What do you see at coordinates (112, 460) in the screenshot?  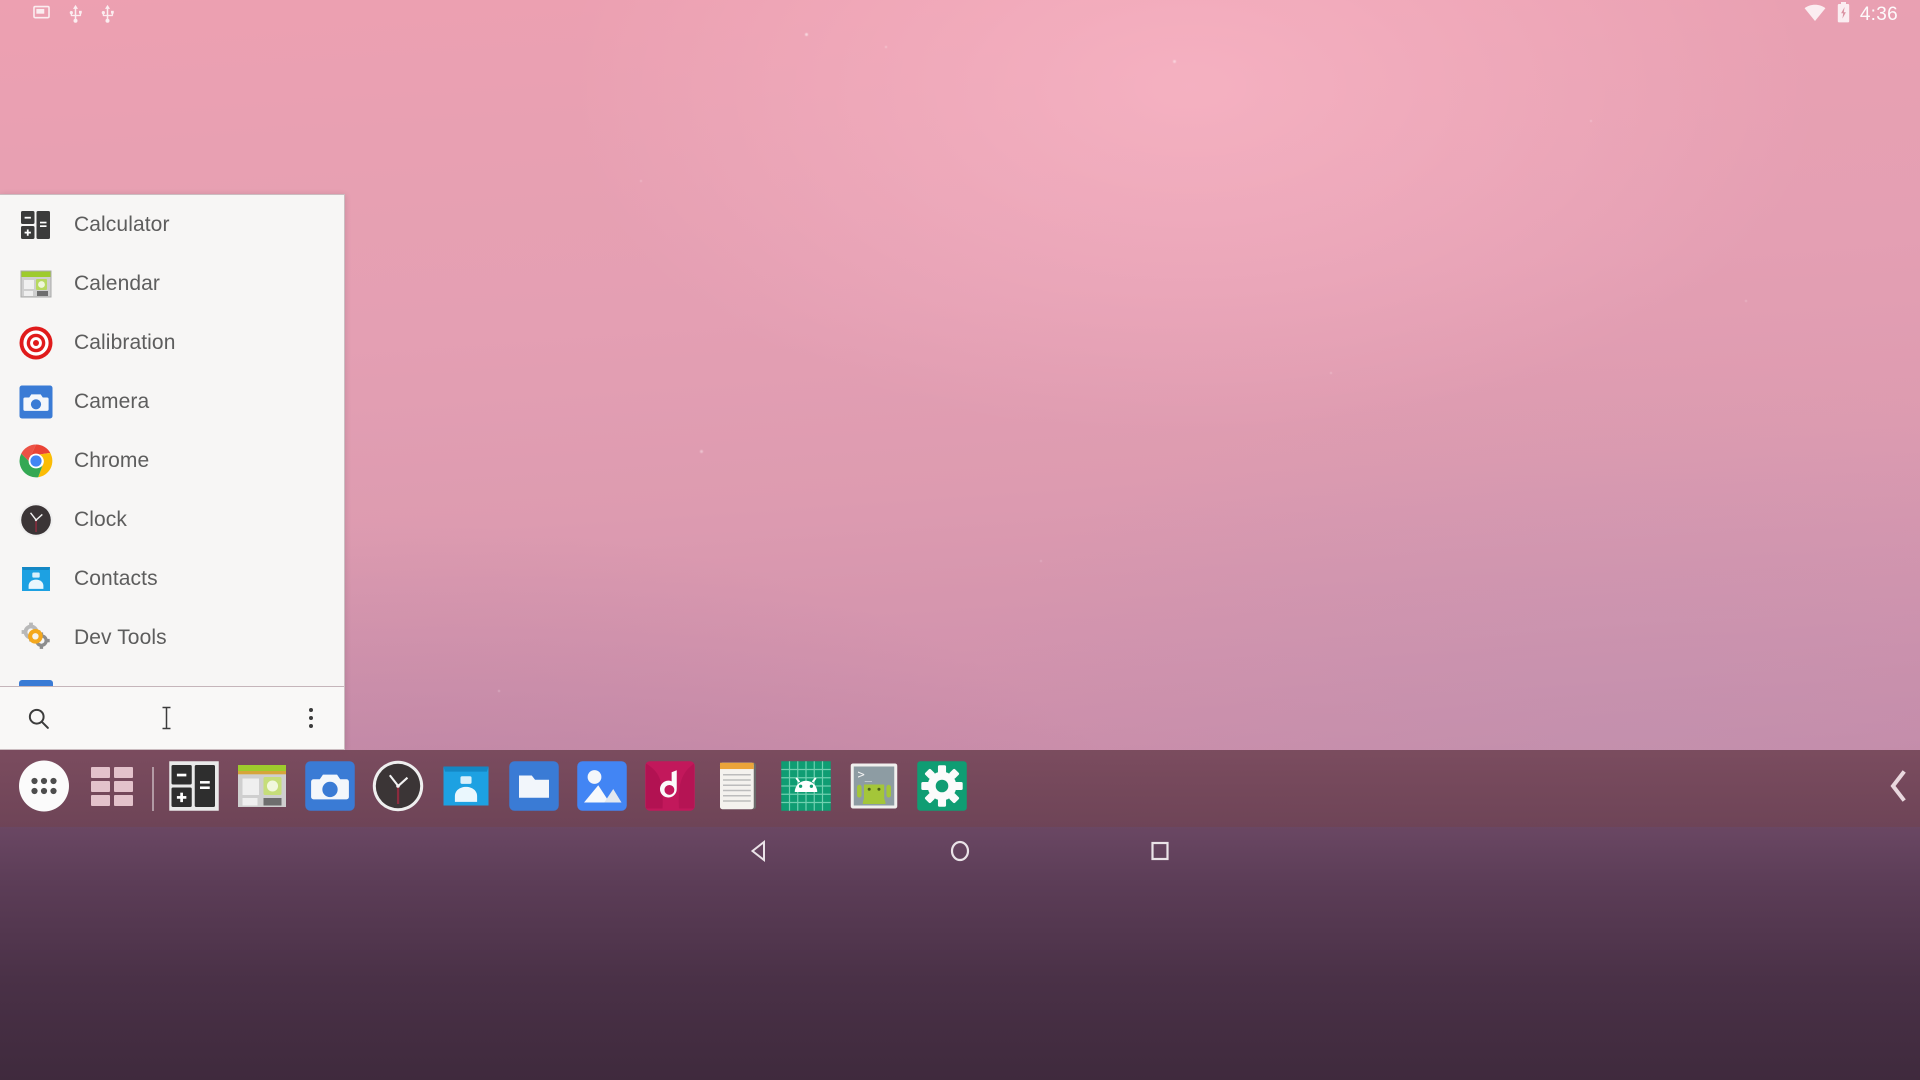 I see `app-list-item-label: Chrome` at bounding box center [112, 460].